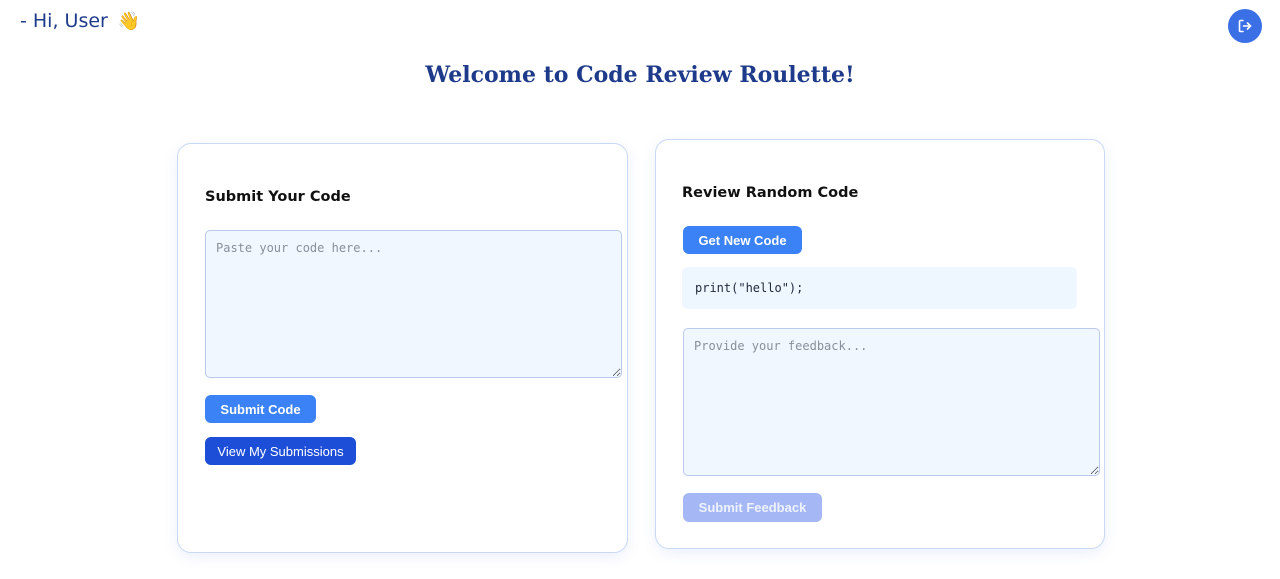  I want to click on feedback-input, so click(891, 402).